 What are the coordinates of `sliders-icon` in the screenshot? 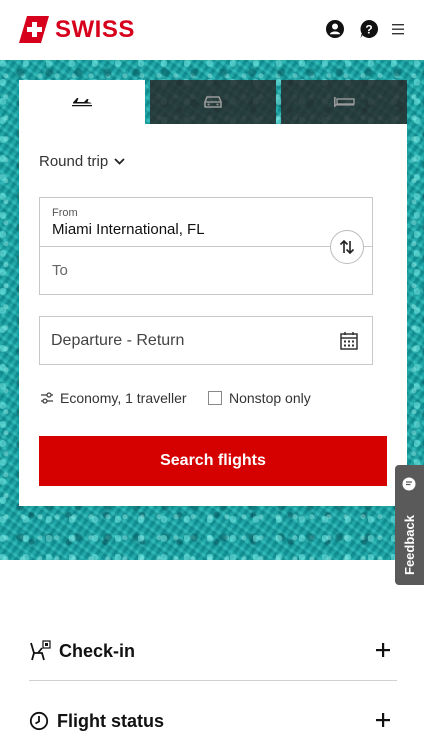 It's located at (47, 398).